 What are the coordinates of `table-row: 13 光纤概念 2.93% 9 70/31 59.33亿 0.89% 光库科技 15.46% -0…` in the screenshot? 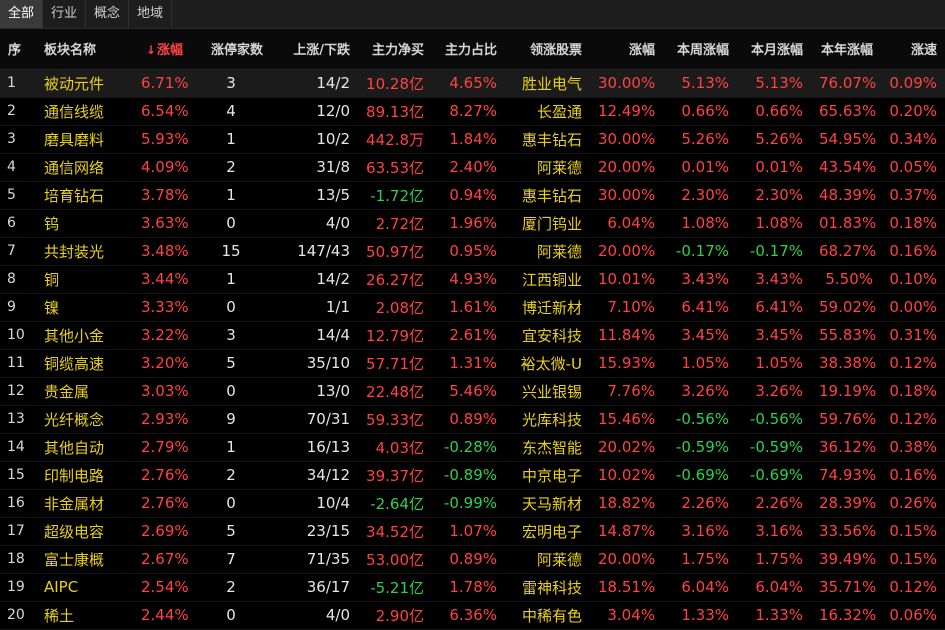 It's located at (472, 419).